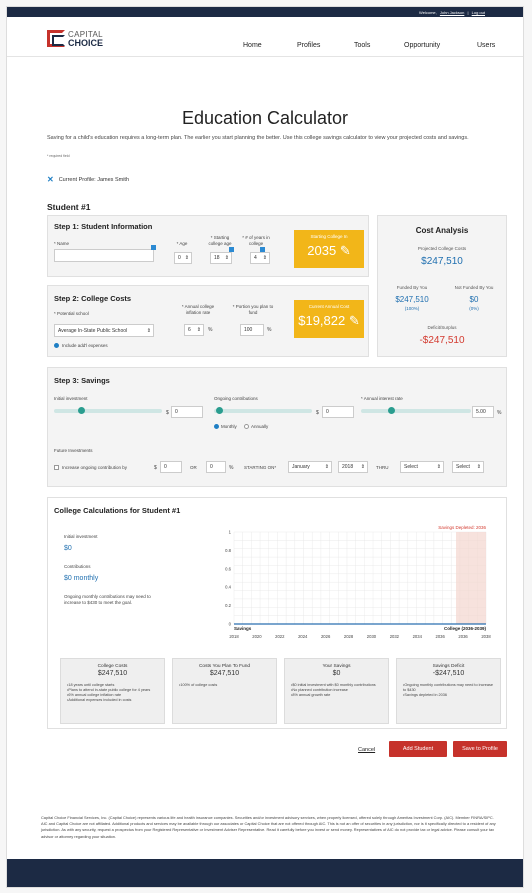 Image resolution: width=532 pixels, height=893 pixels. I want to click on include-expenses-label: Include add'l expenses, so click(85, 345).